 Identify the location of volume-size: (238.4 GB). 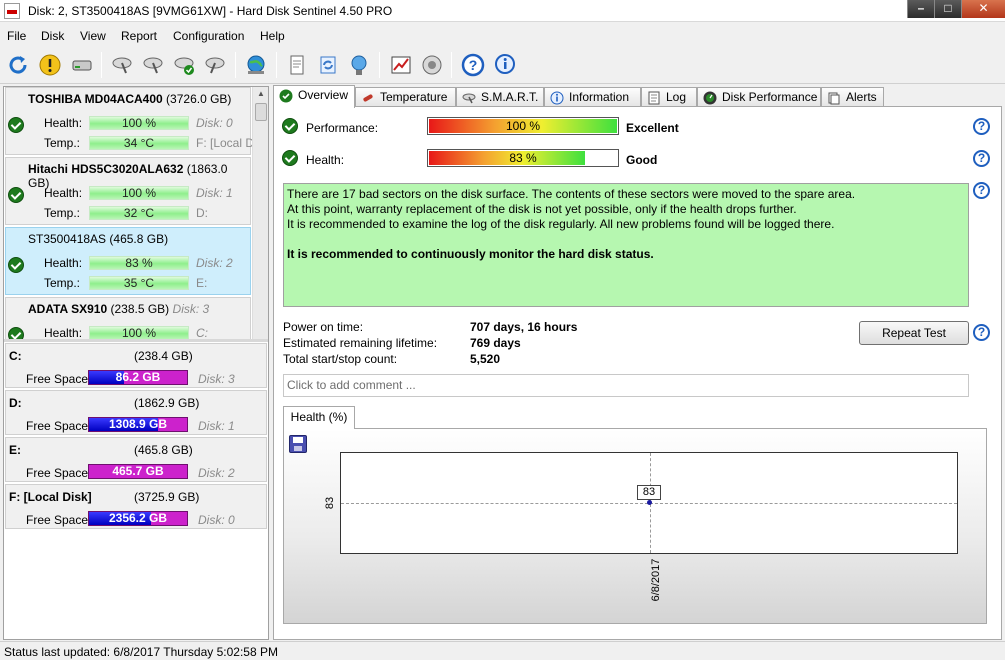
(163, 356).